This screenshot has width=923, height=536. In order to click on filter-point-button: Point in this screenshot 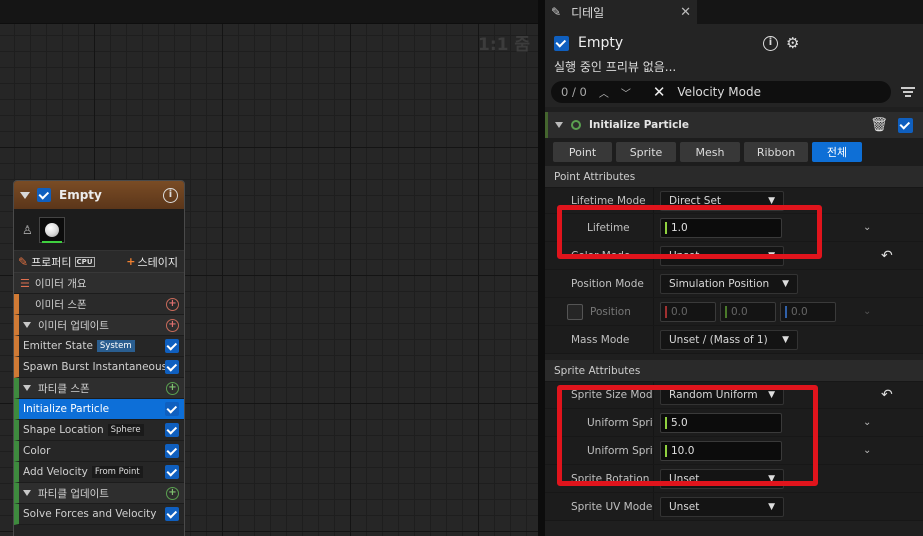, I will do `click(582, 152)`.